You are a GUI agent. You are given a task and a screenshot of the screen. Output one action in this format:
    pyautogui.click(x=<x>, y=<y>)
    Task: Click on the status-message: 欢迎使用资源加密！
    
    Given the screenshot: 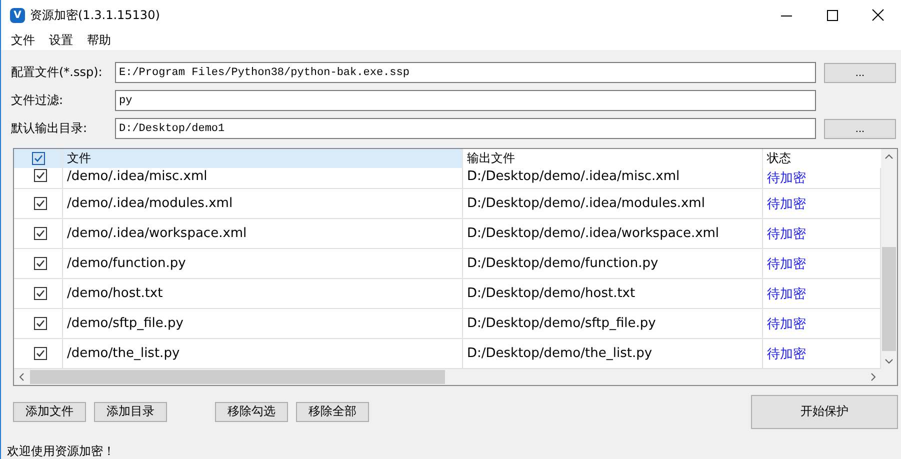 What is the action you would take?
    pyautogui.click(x=61, y=451)
    